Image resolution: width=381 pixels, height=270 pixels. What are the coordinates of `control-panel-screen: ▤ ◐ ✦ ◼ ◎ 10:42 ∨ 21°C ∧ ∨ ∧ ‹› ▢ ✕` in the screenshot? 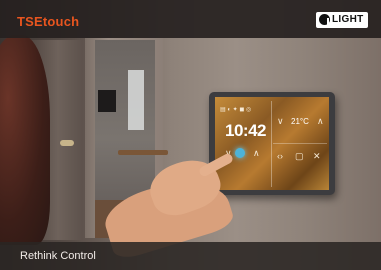 It's located at (272, 143).